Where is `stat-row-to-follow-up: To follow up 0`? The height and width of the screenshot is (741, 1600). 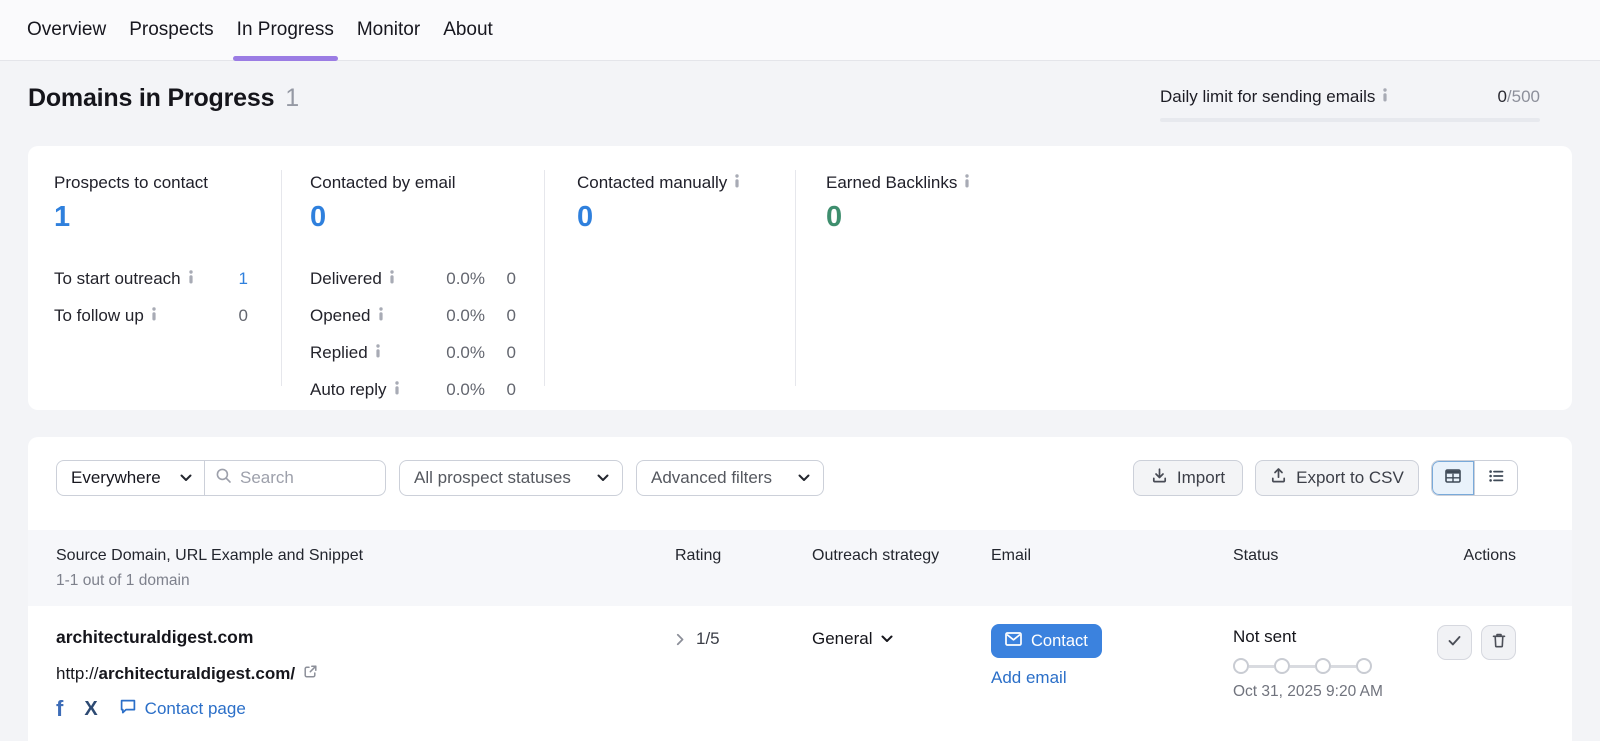
stat-row-to-follow-up: To follow up 0 is located at coordinates (151, 315).